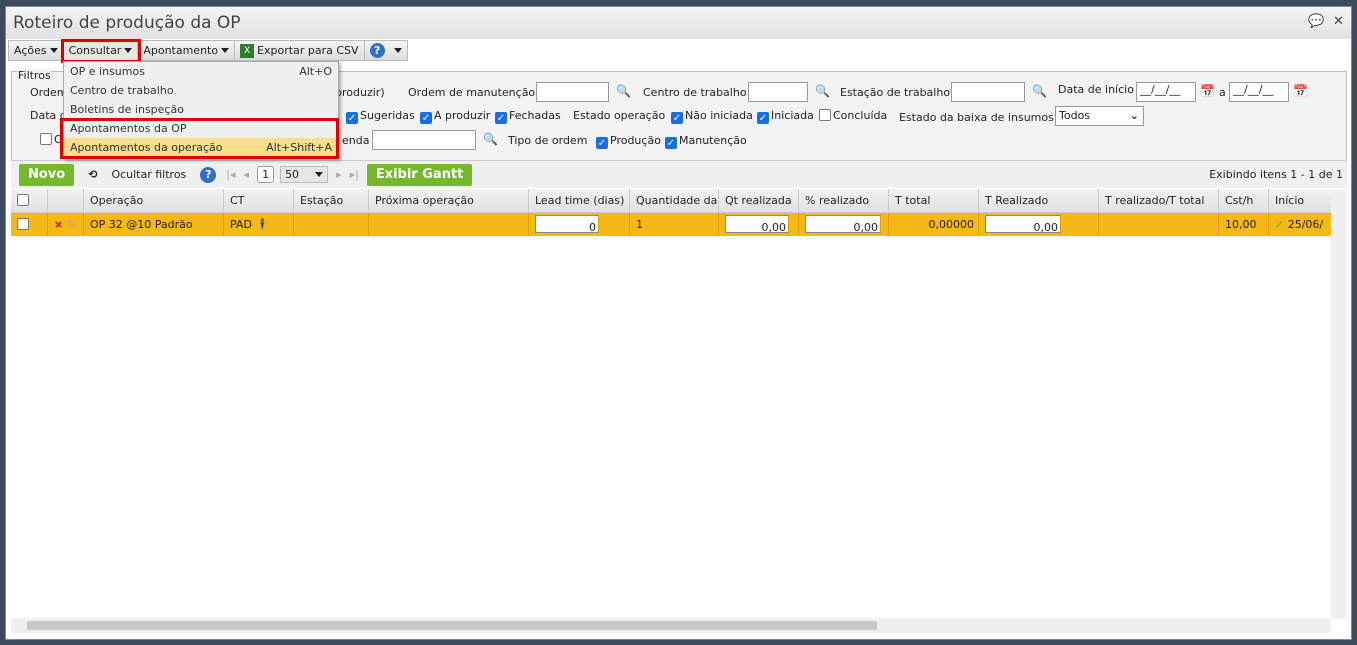 This screenshot has width=1357, height=645. What do you see at coordinates (976, 117) in the screenshot?
I see `estado-baixa-label: Estado da baixa de insumos` at bounding box center [976, 117].